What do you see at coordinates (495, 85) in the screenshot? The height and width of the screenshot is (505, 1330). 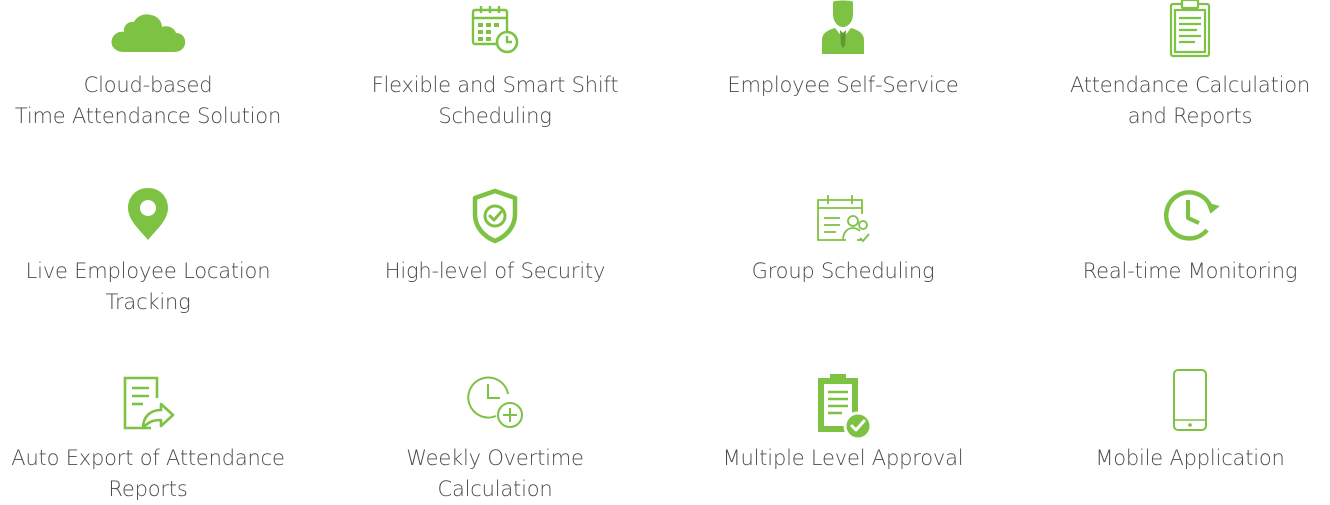 I see `feature-label-line: Flexible and Smart Shift` at bounding box center [495, 85].